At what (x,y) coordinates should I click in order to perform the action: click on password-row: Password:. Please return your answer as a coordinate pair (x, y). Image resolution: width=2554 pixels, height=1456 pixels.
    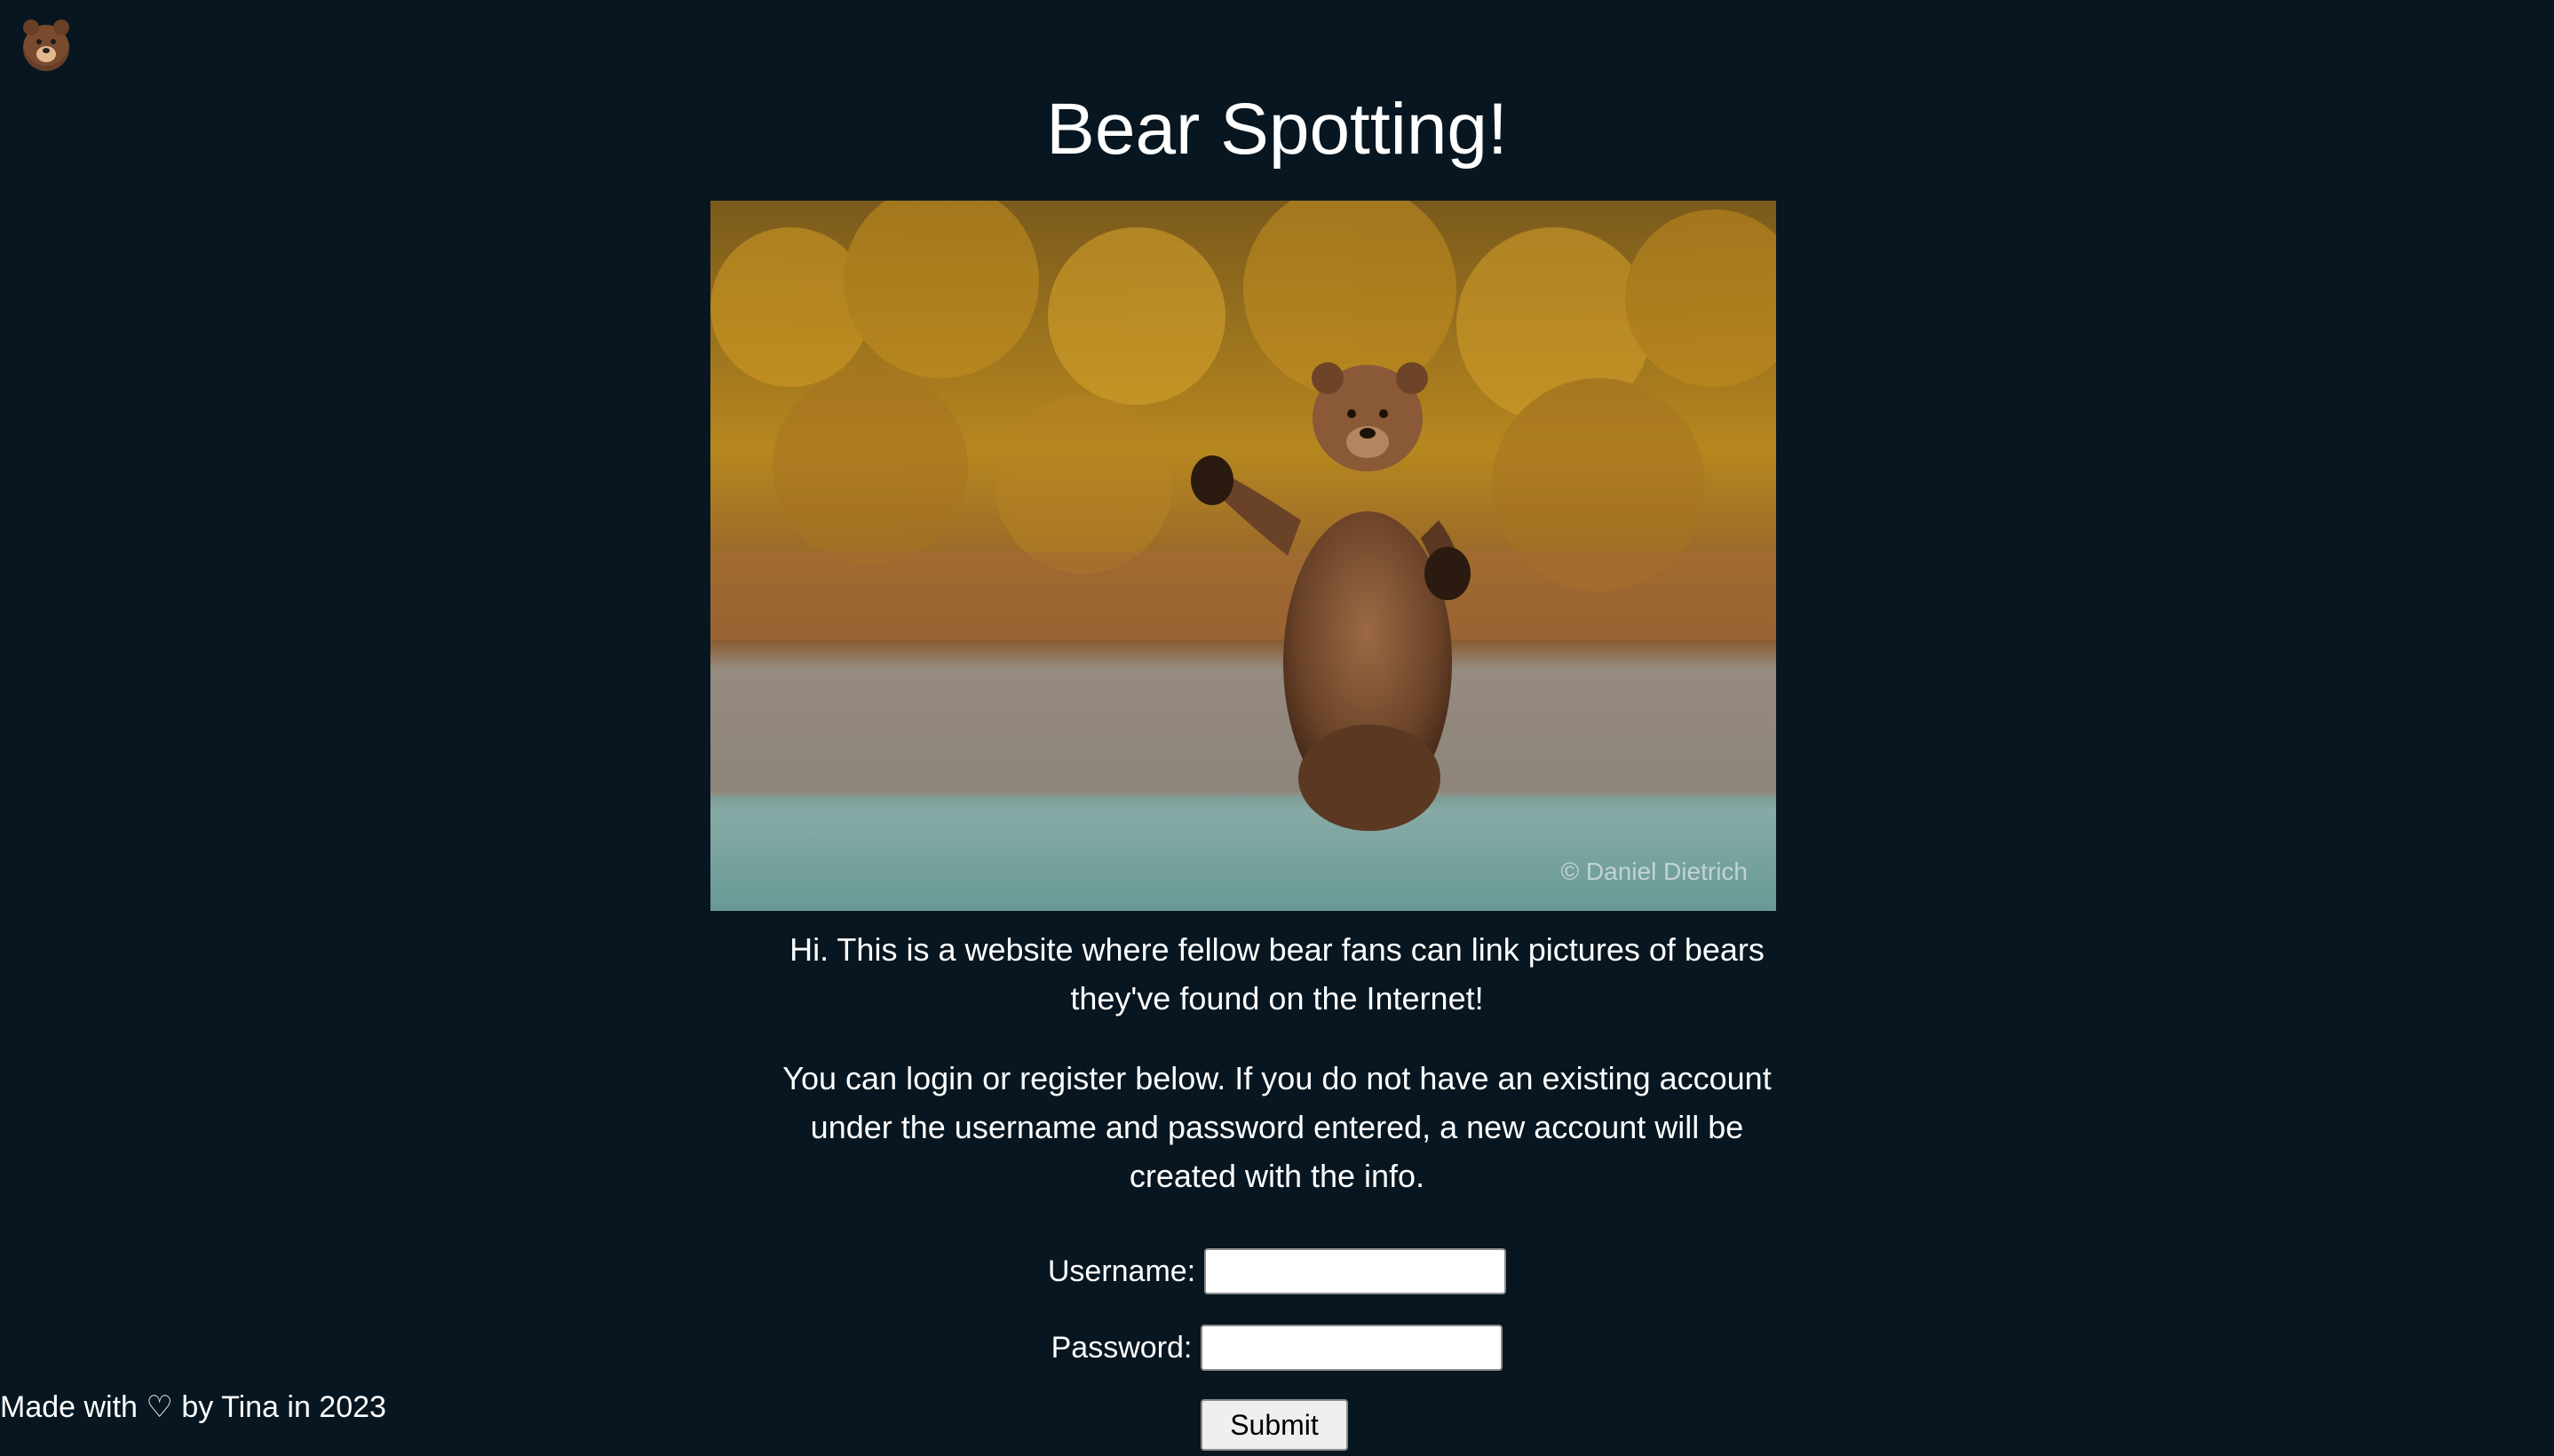
    Looking at the image, I should click on (1277, 1347).